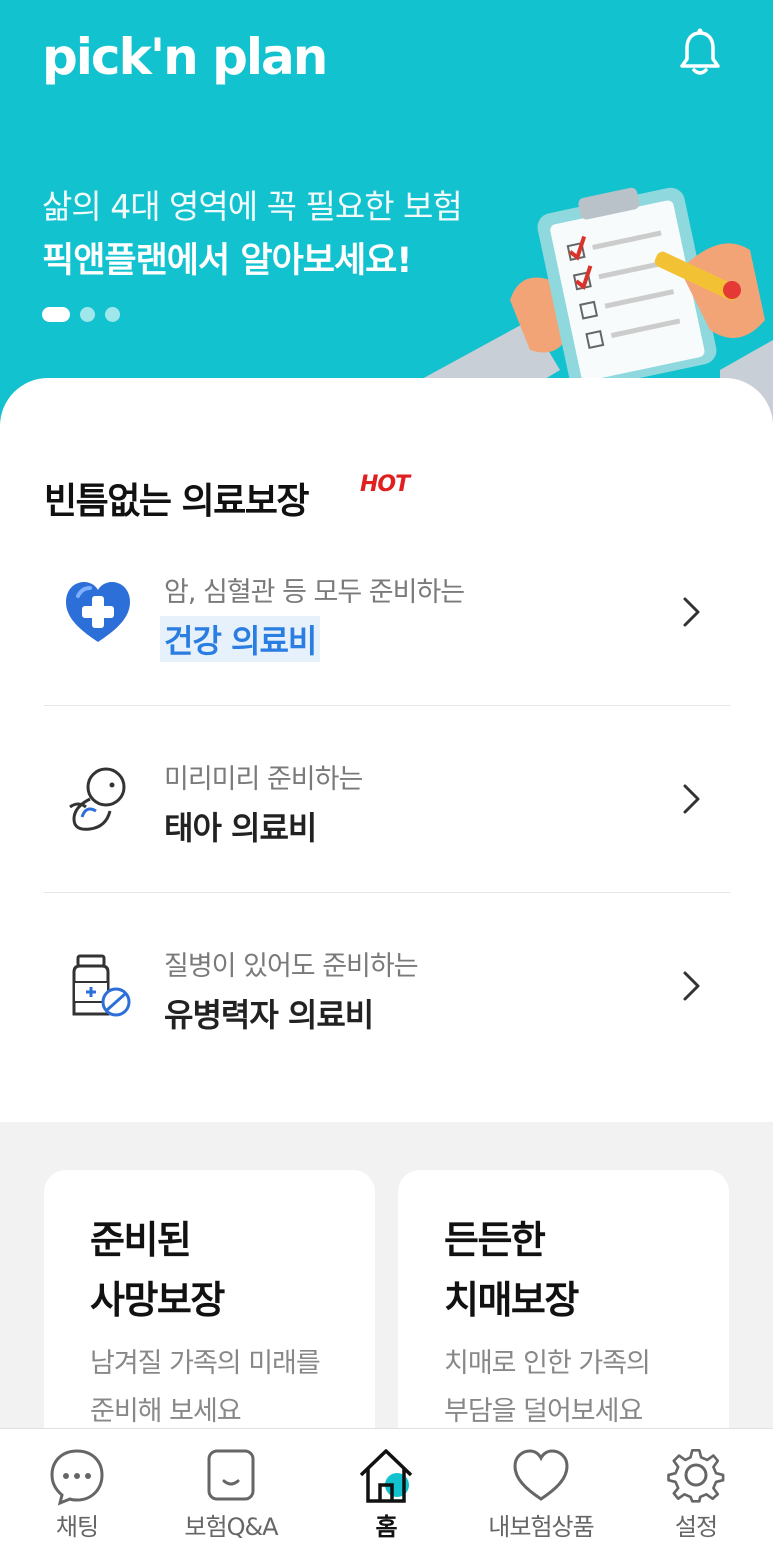 This screenshot has width=773, height=1547. Describe the element at coordinates (696, 1475) in the screenshot. I see `gear-icon` at that location.